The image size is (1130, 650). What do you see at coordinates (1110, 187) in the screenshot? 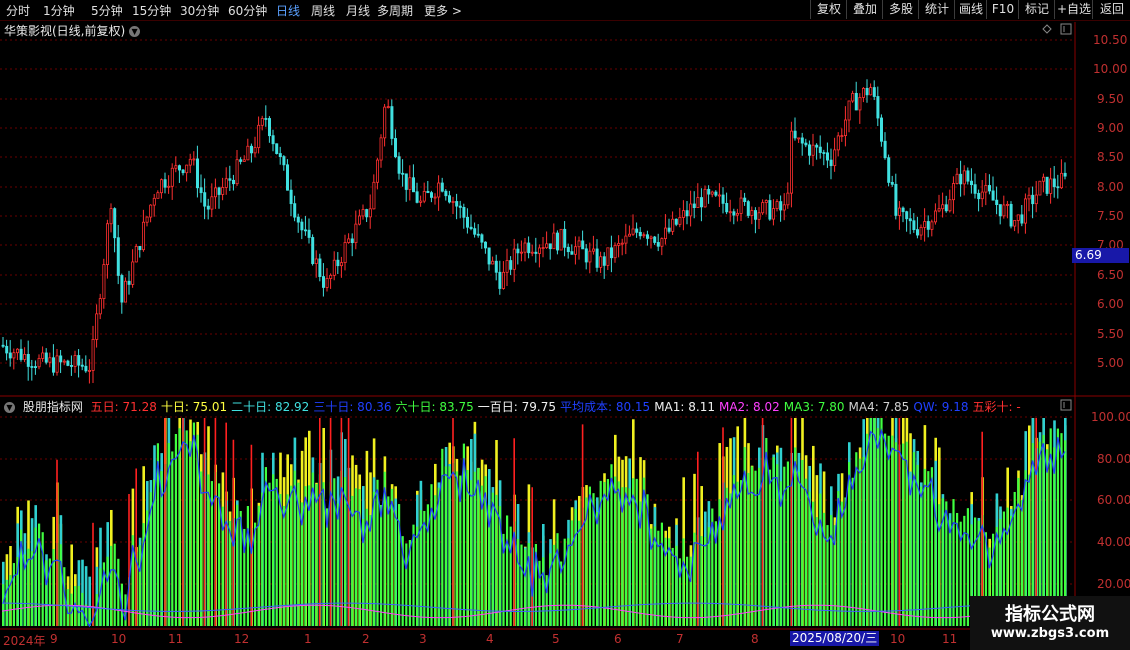
I see `price-tick: 8.00` at bounding box center [1110, 187].